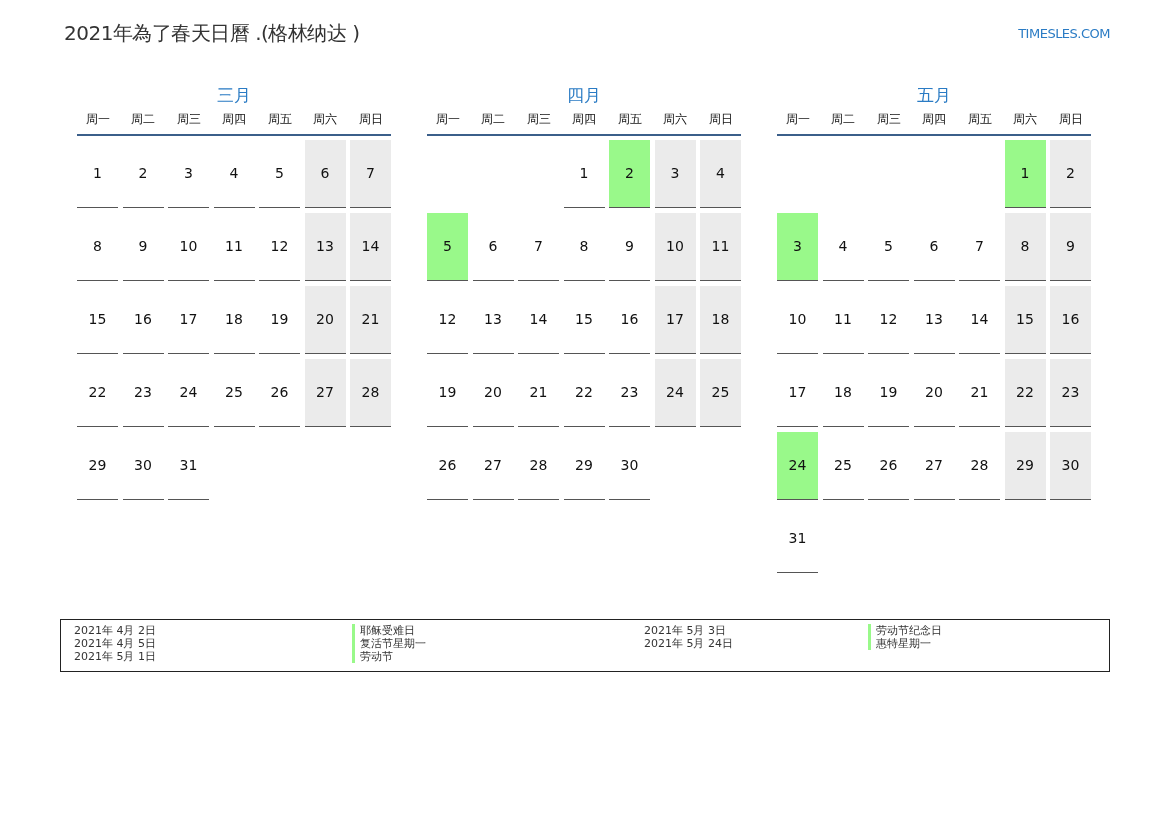 This screenshot has width=1169, height=827. What do you see at coordinates (498, 656) in the screenshot?
I see `holiday-name: 劳动节` at bounding box center [498, 656].